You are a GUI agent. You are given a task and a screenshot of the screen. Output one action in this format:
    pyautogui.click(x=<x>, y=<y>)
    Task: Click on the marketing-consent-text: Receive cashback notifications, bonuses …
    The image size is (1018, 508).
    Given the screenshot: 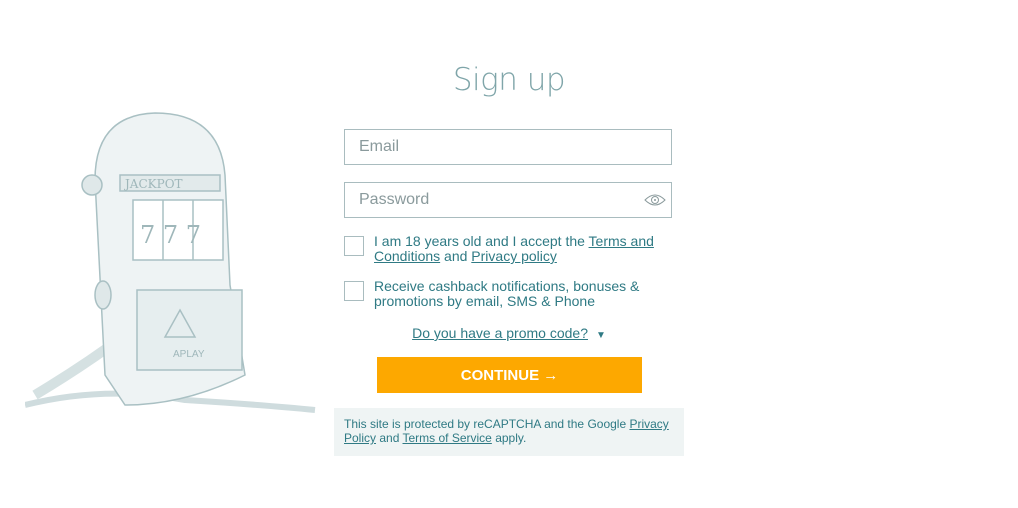 What is the action you would take?
    pyautogui.click(x=507, y=293)
    